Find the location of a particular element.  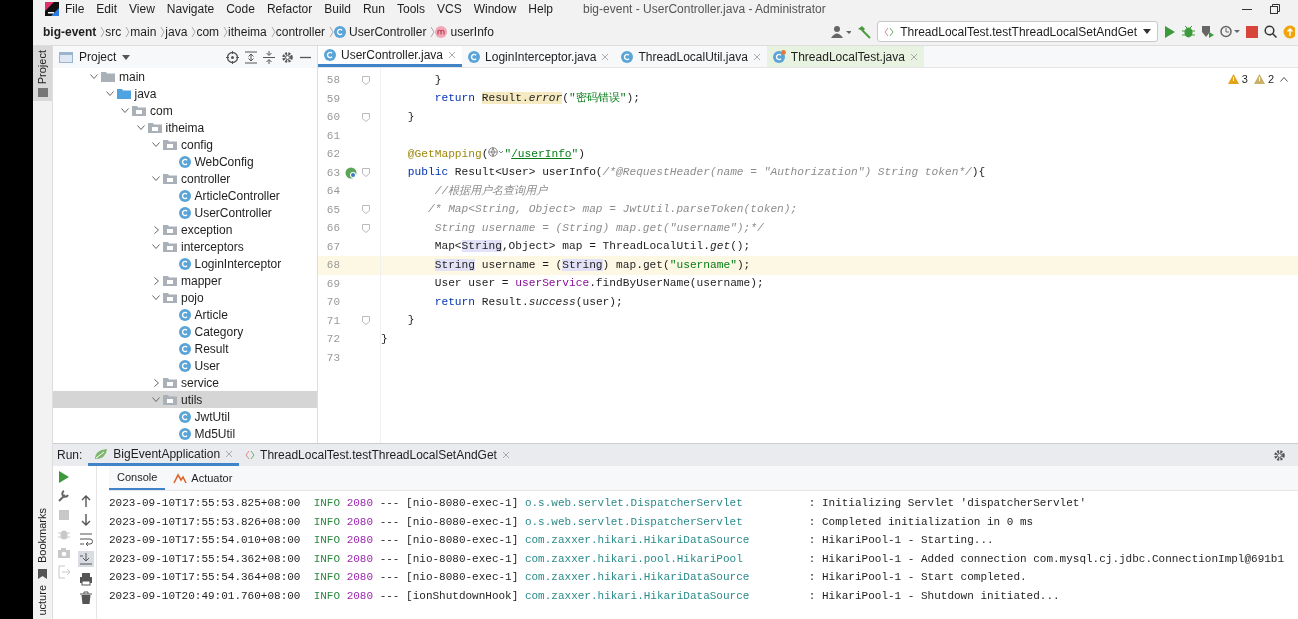

code-line: @GetMapping( "/userInfo") is located at coordinates (496, 153).